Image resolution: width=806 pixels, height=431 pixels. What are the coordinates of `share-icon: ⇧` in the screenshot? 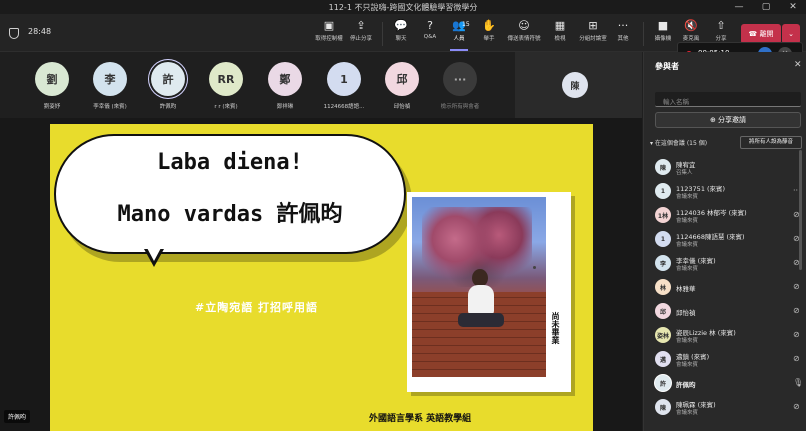 It's located at (721, 25).